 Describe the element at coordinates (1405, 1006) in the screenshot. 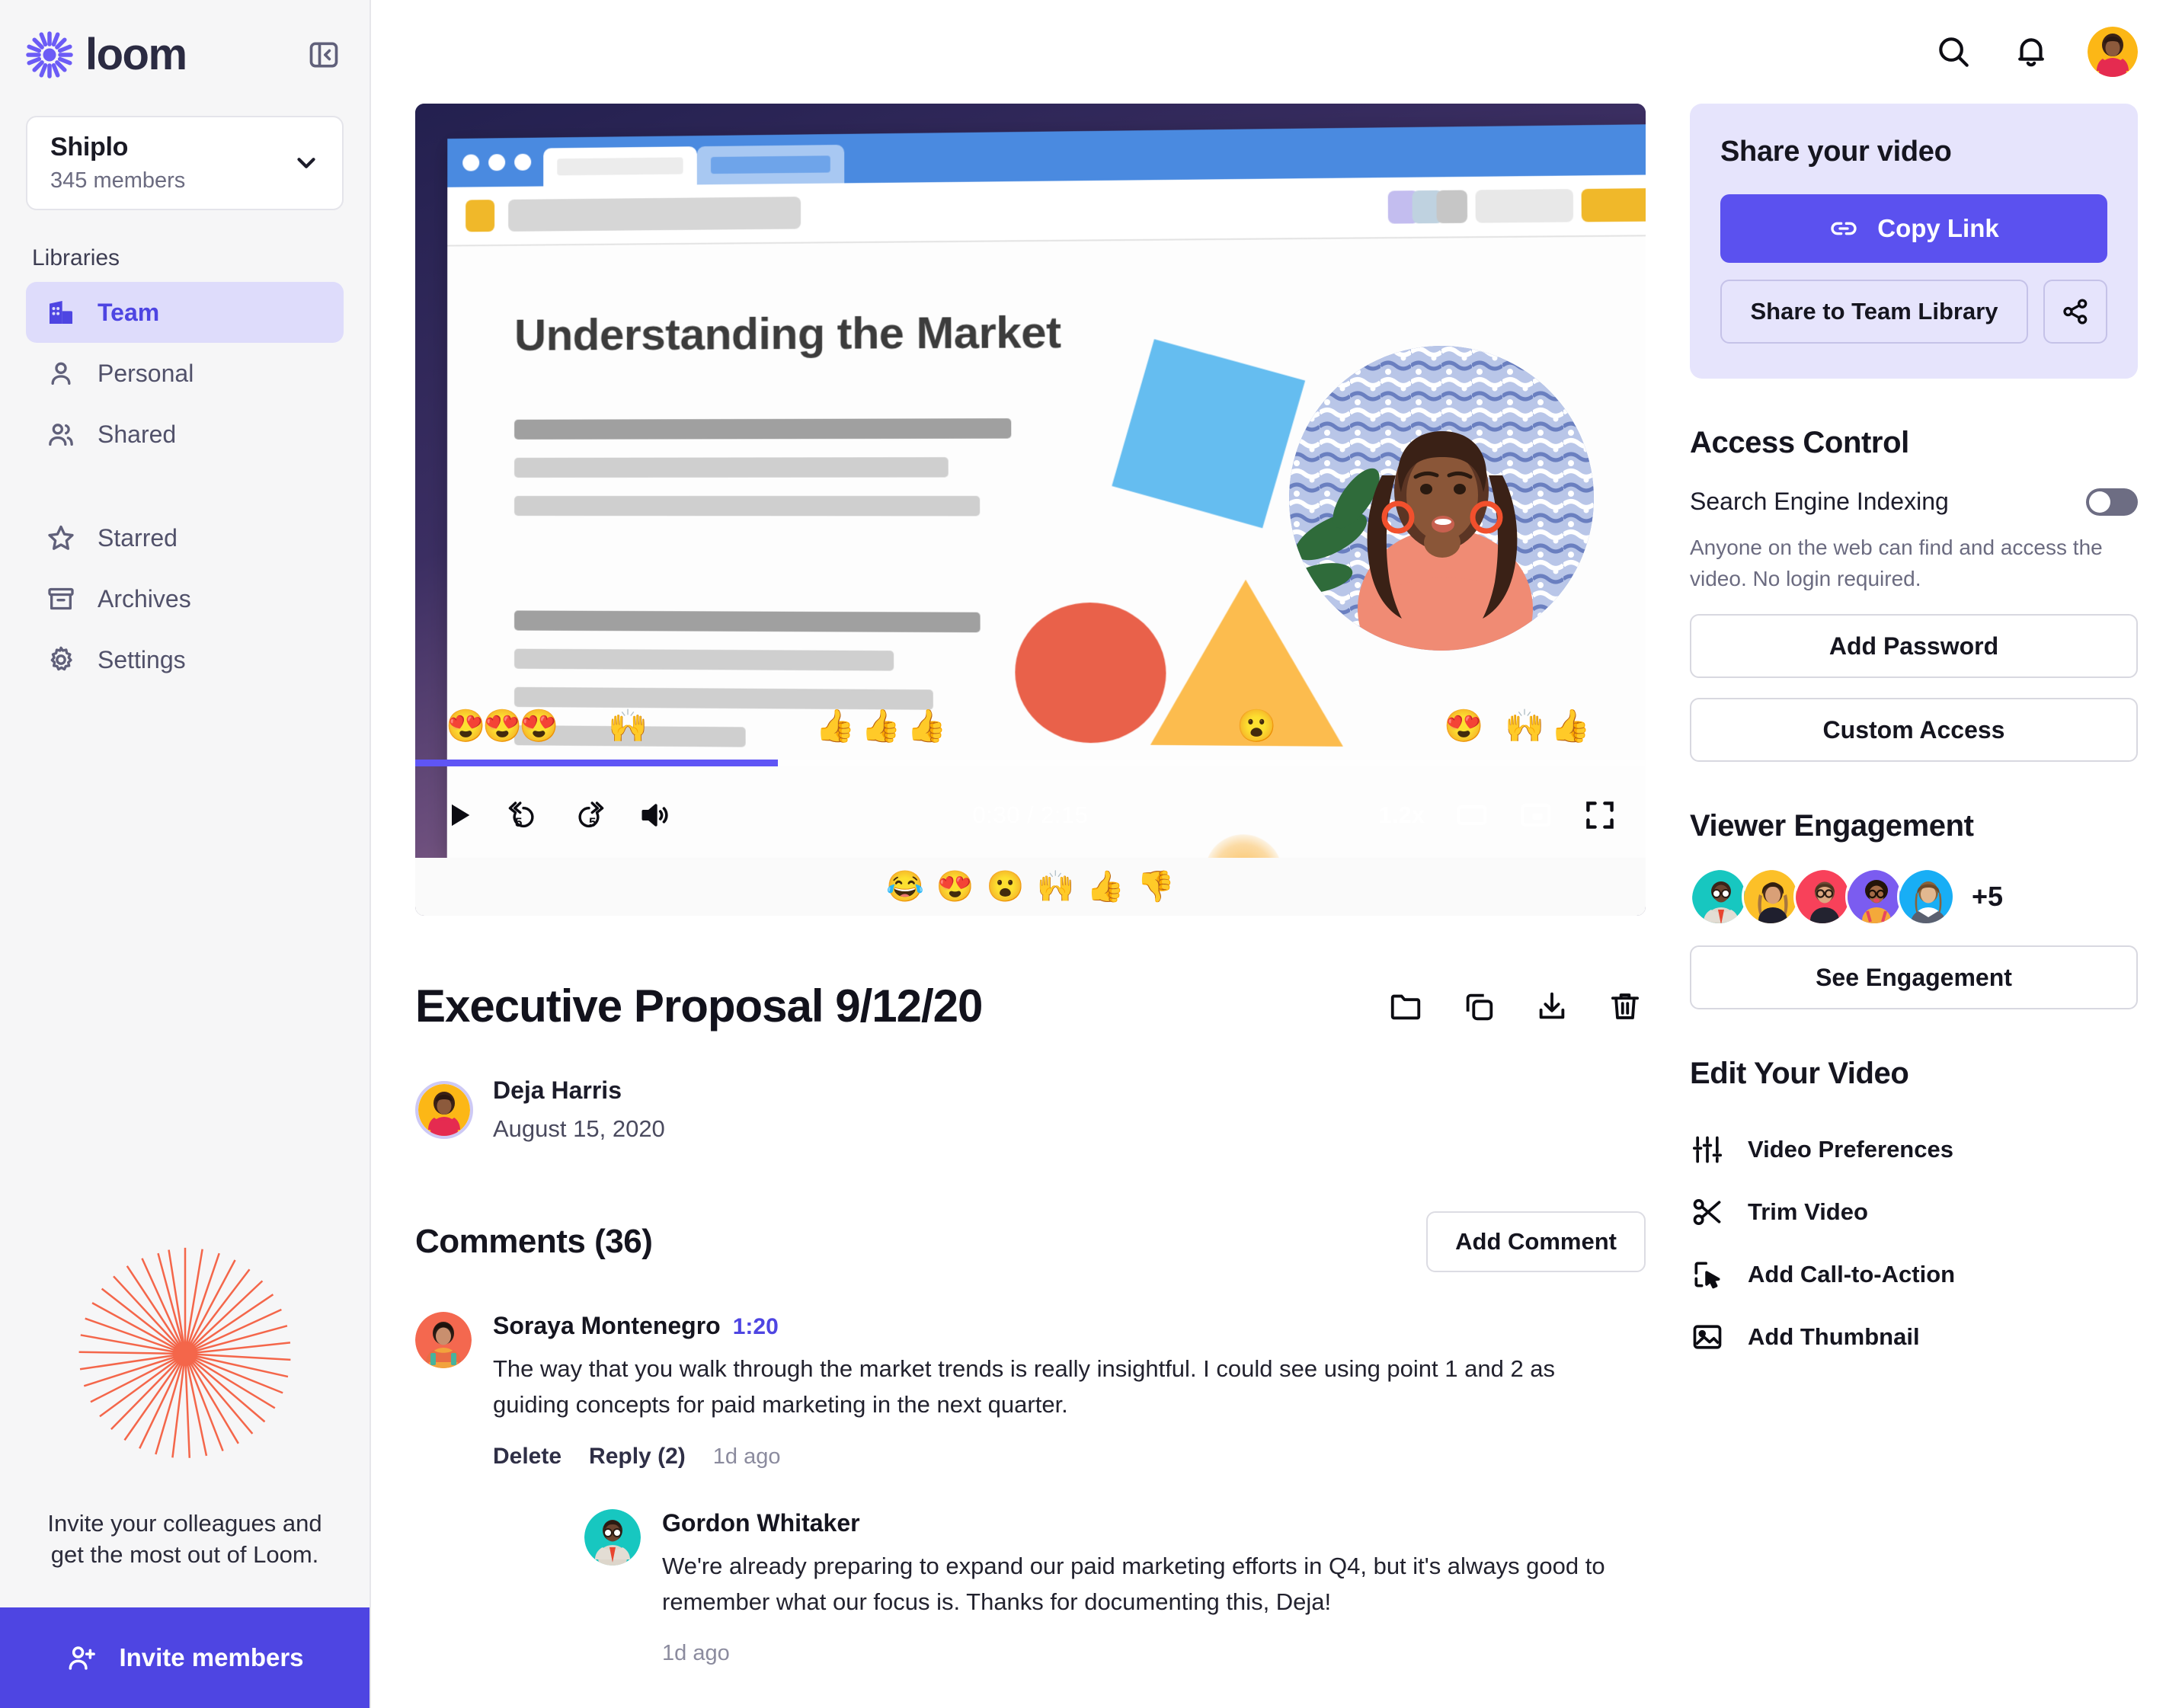

I see `move-to-folder-icon` at that location.